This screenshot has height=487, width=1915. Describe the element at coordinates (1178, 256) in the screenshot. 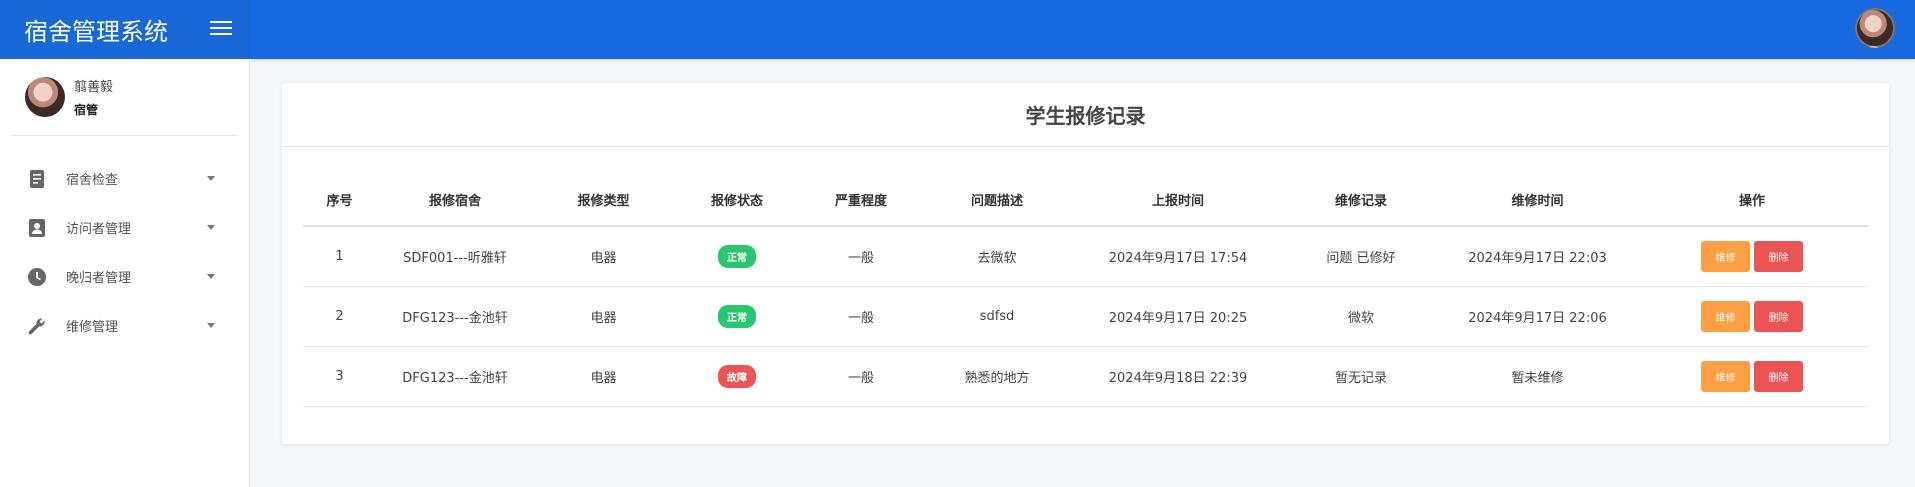

I see `cell-report-time: 2024年9月17日 17:54` at that location.